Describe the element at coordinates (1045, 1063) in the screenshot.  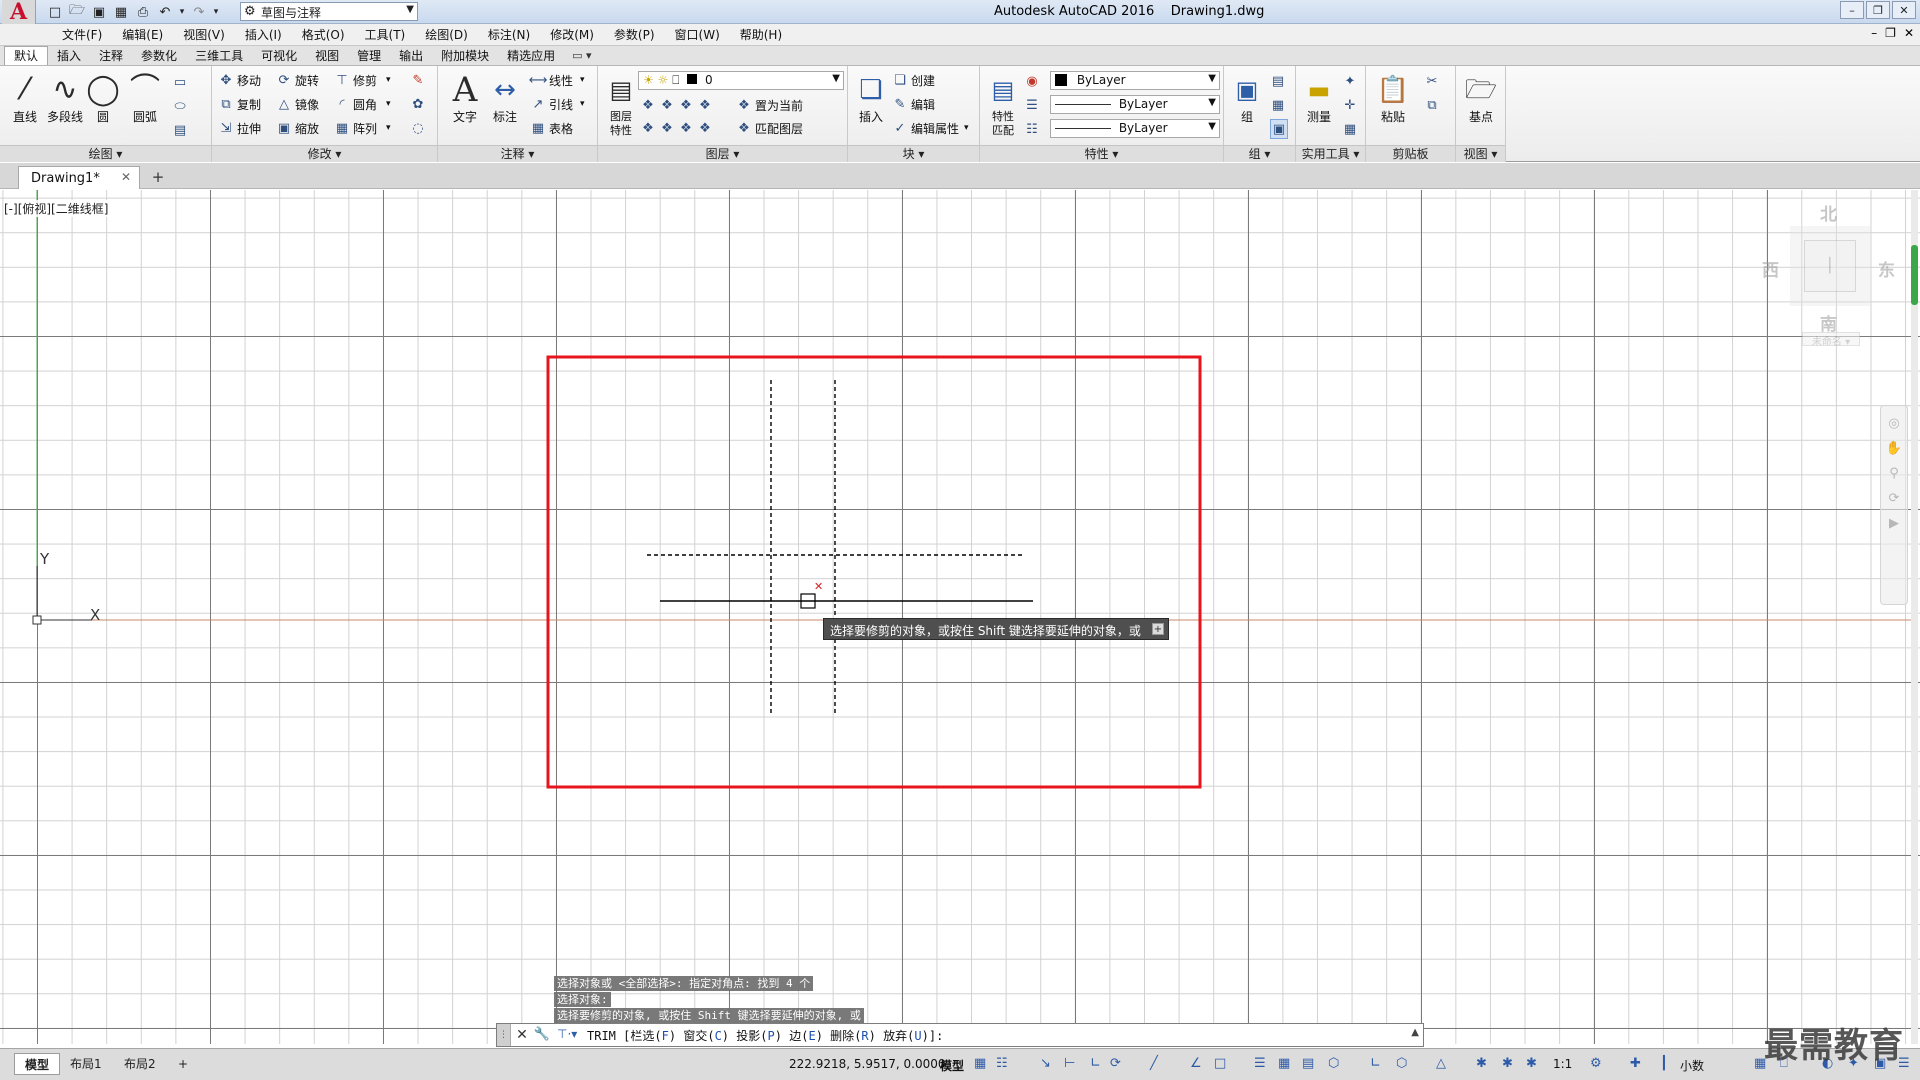
I see `infer-constraints-icon: ↘` at that location.